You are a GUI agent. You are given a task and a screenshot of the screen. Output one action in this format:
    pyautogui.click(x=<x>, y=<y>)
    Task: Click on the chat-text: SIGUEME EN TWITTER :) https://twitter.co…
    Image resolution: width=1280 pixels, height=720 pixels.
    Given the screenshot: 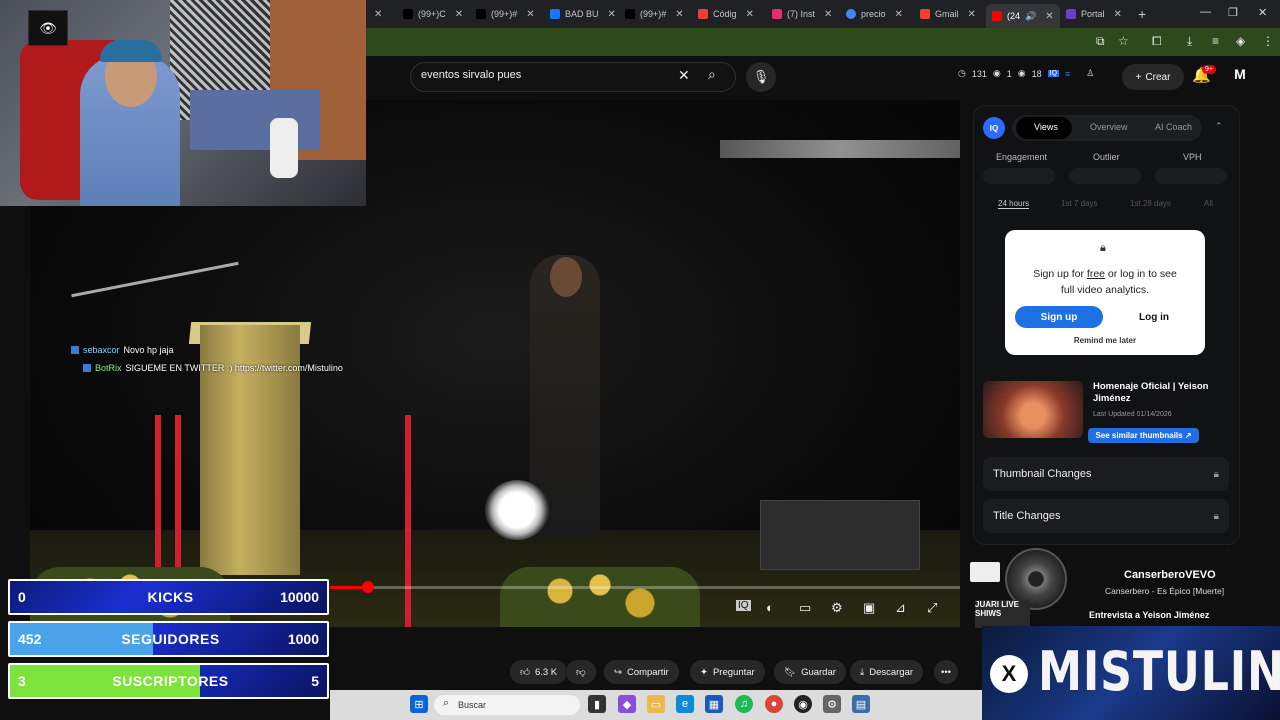 What is the action you would take?
    pyautogui.click(x=234, y=368)
    